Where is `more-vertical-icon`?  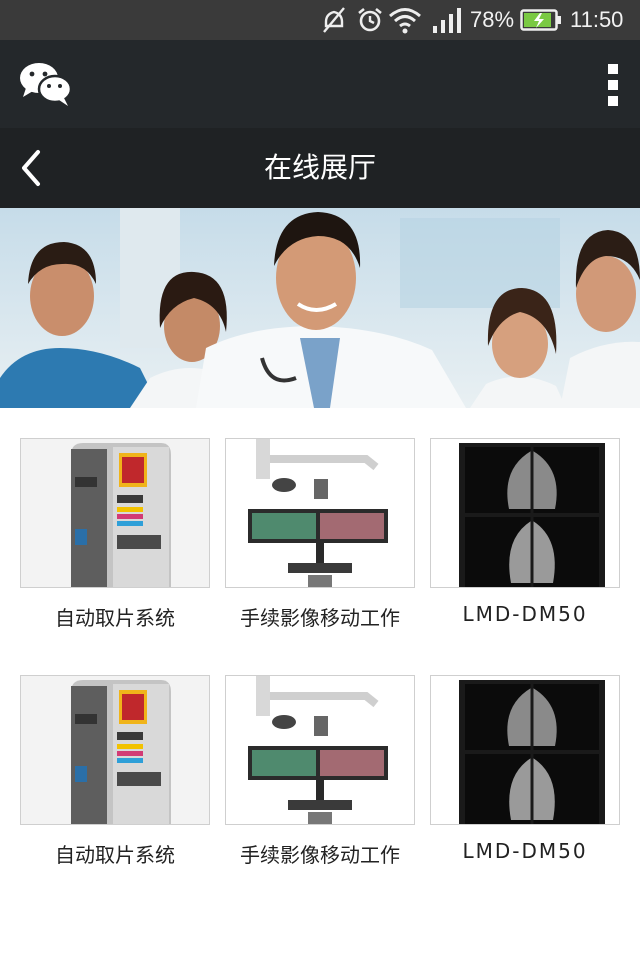 more-vertical-icon is located at coordinates (613, 85).